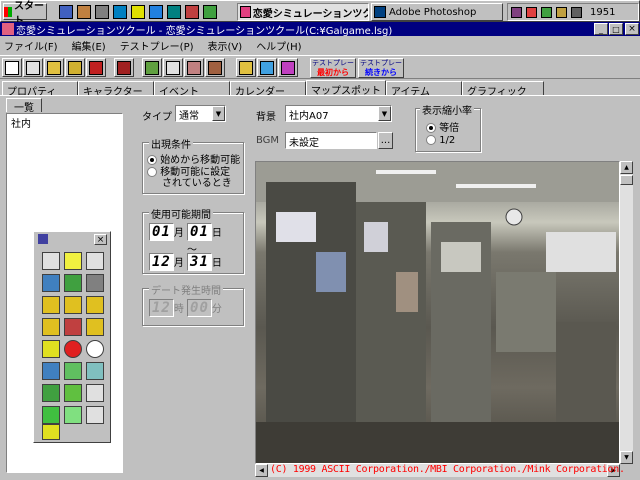 The height and width of the screenshot is (480, 640). I want to click on bgm-field: 未設定, so click(331, 140).